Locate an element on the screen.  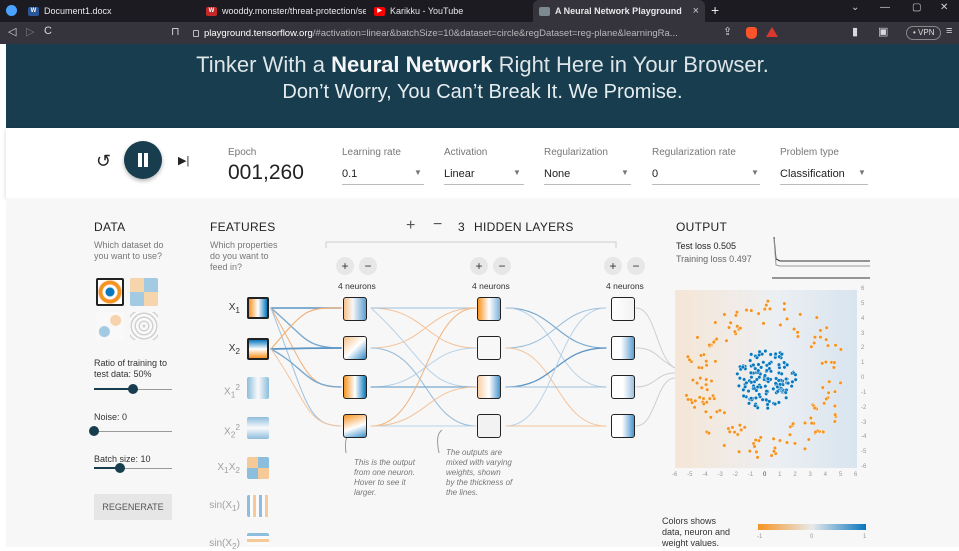
y-tick-label: 2 is located at coordinates (863, 348).